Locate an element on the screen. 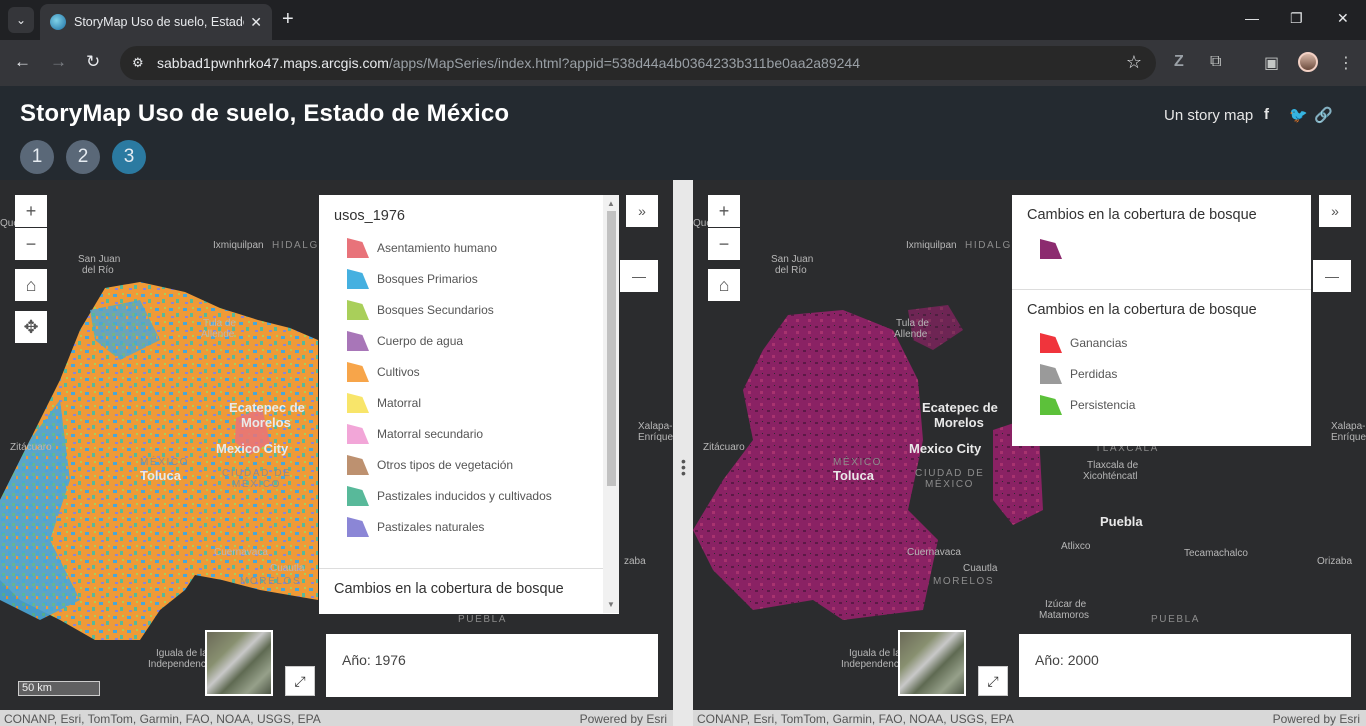  legend-item-forest is located at coordinates (1055, 249).